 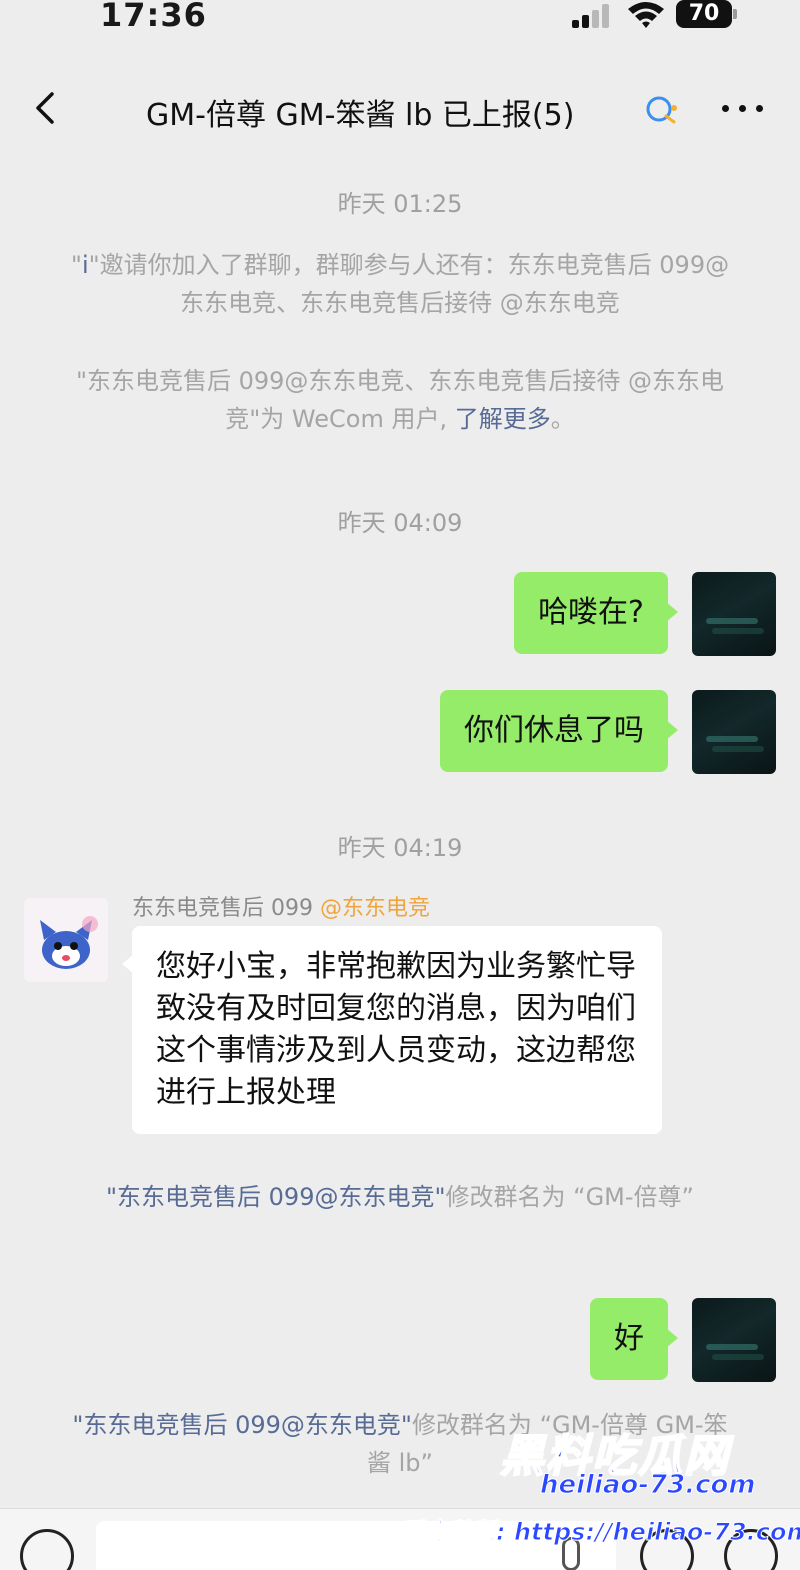 I want to click on status-bar: 17:36 70, so click(x=400, y=20).